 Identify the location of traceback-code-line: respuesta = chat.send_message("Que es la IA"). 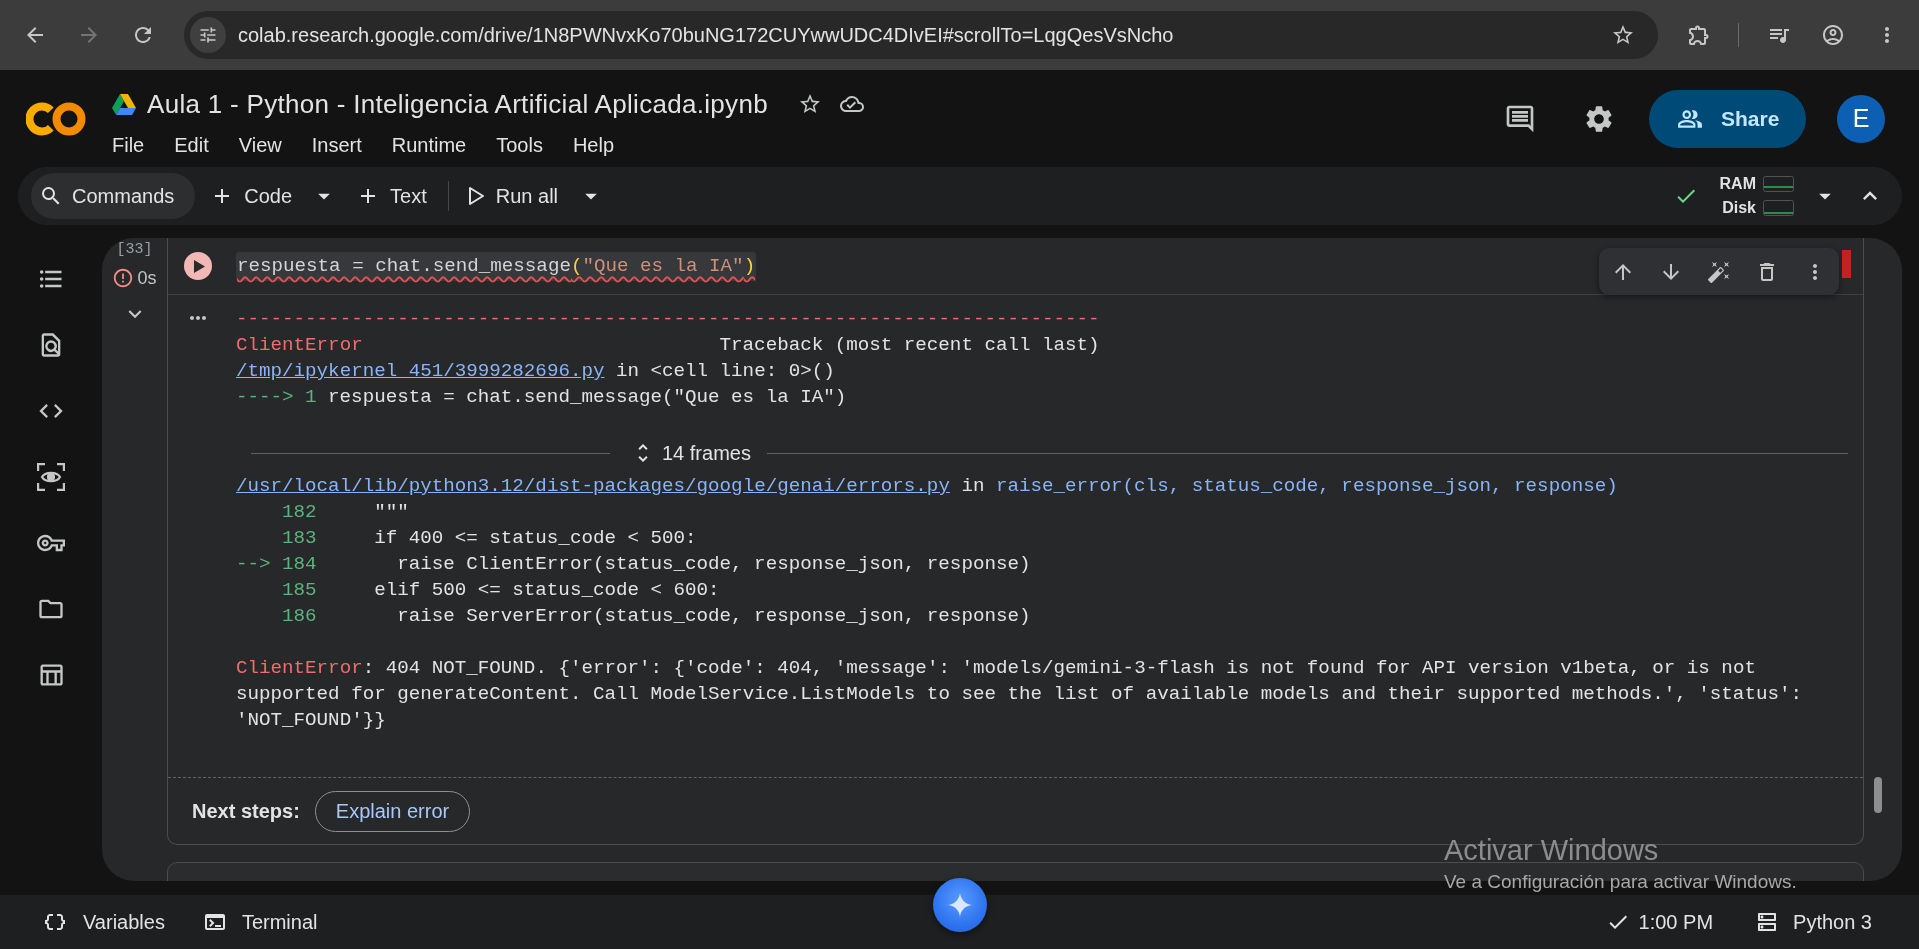
(587, 397).